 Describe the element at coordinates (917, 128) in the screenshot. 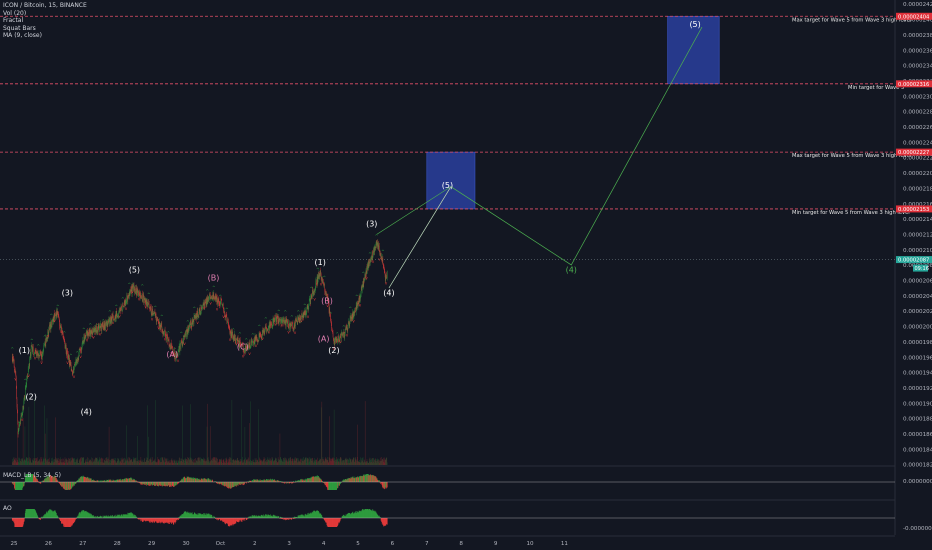

I see `y-tick-label: 0.00002260` at that location.